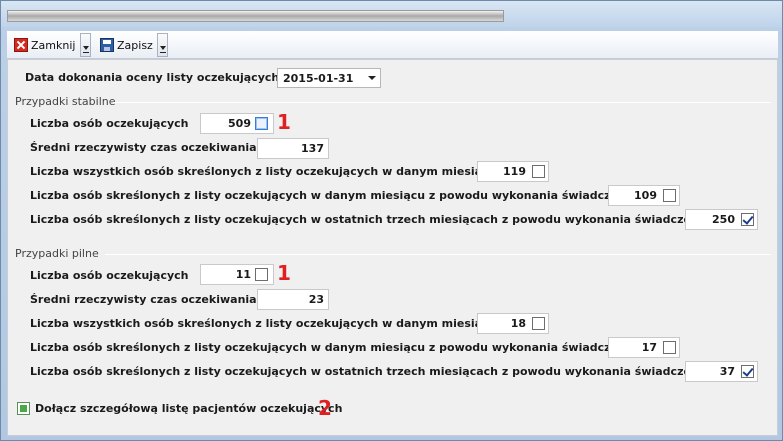 The width and height of the screenshot is (783, 441). What do you see at coordinates (143, 147) in the screenshot?
I see `stable-avg-label: Średni rzeczywisty czas oczekiwania` at bounding box center [143, 147].